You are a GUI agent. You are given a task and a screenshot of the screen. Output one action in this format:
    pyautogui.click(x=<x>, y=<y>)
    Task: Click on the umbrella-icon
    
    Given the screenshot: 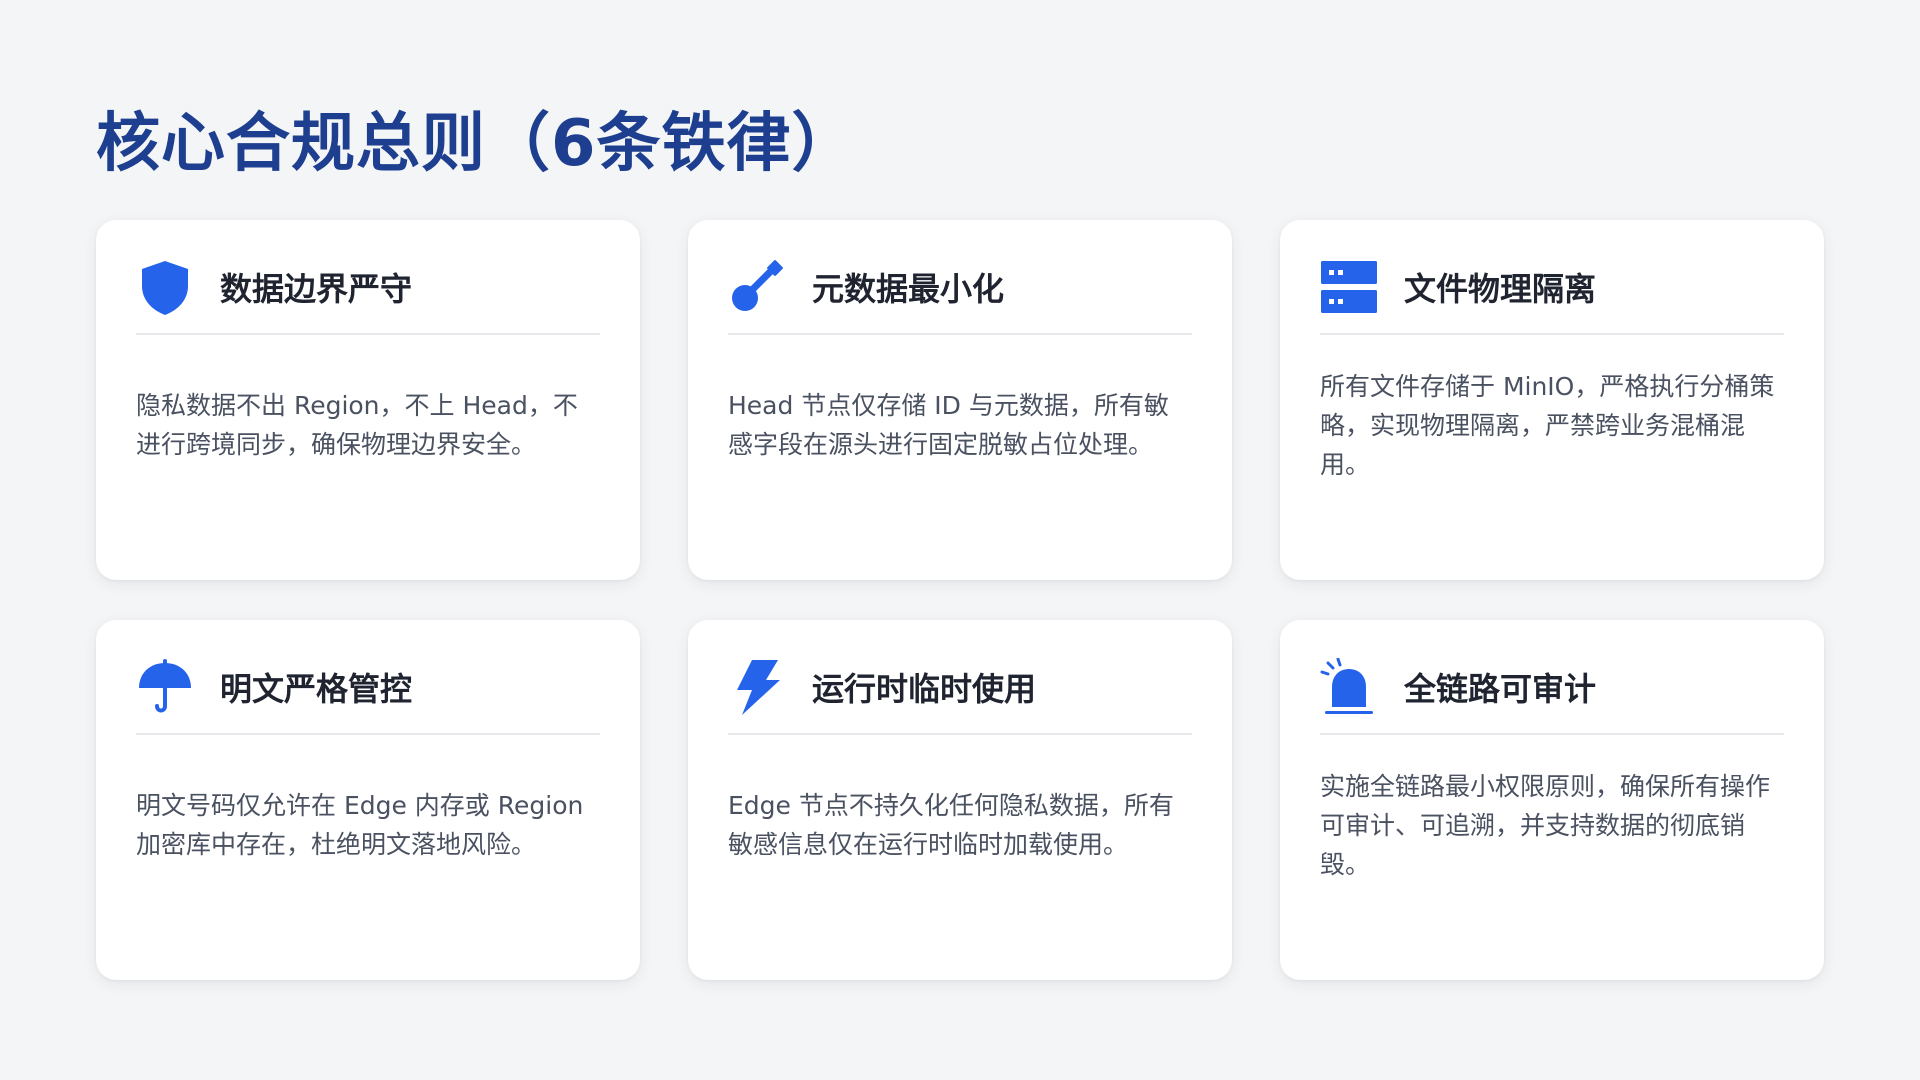 What is the action you would take?
    pyautogui.click(x=165, y=687)
    